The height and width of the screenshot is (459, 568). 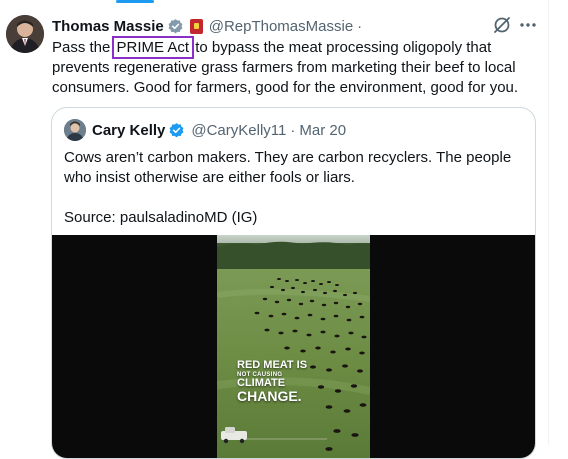 I want to click on pasture-scene-image, so click(x=293, y=346).